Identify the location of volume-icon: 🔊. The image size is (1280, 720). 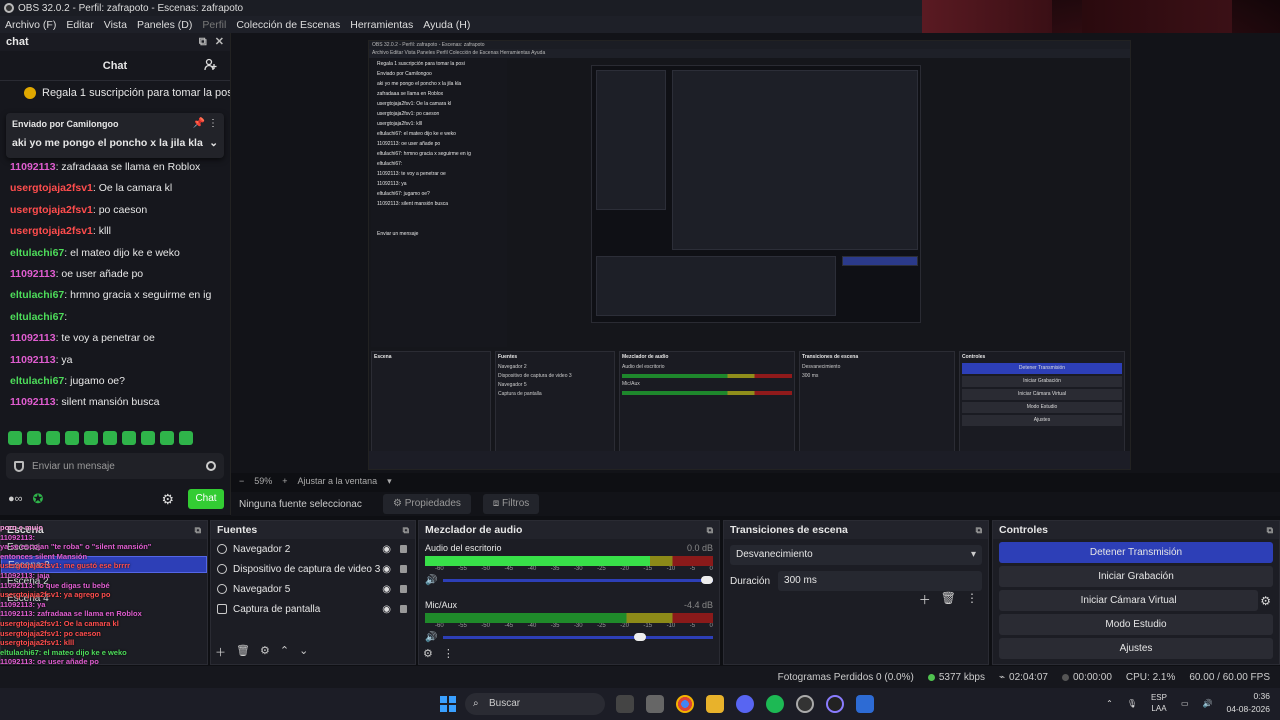
(1208, 703).